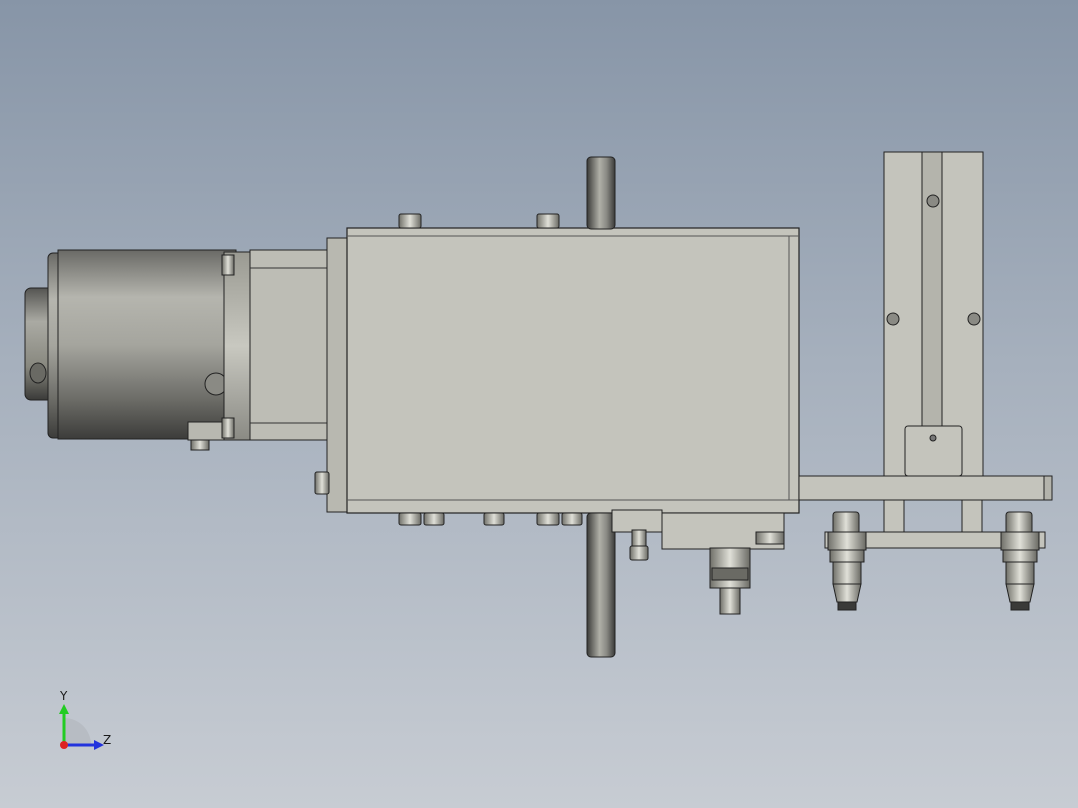 The image size is (1078, 808). I want to click on triad-z-label: Z, so click(107, 740).